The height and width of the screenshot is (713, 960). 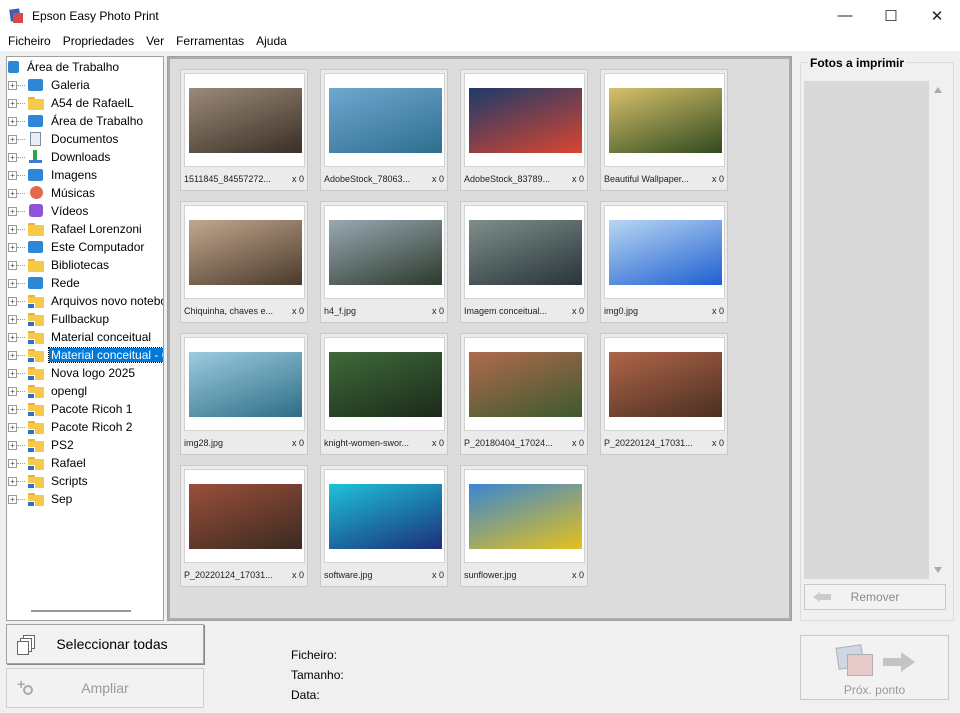 What do you see at coordinates (244, 394) in the screenshot?
I see `photo-thumbnail: img28.jpg x 0` at bounding box center [244, 394].